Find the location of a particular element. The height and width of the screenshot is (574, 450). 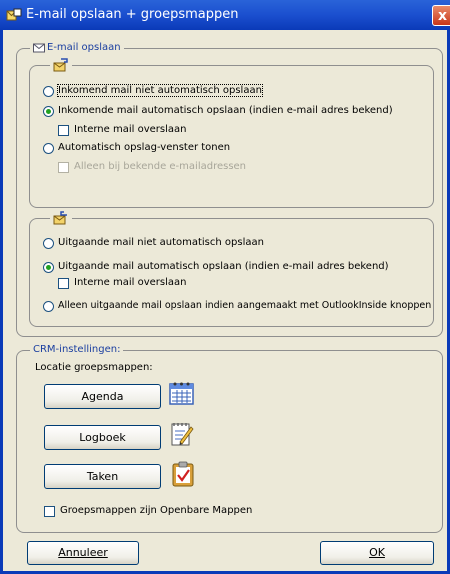

close-button: x is located at coordinates (441, 15).